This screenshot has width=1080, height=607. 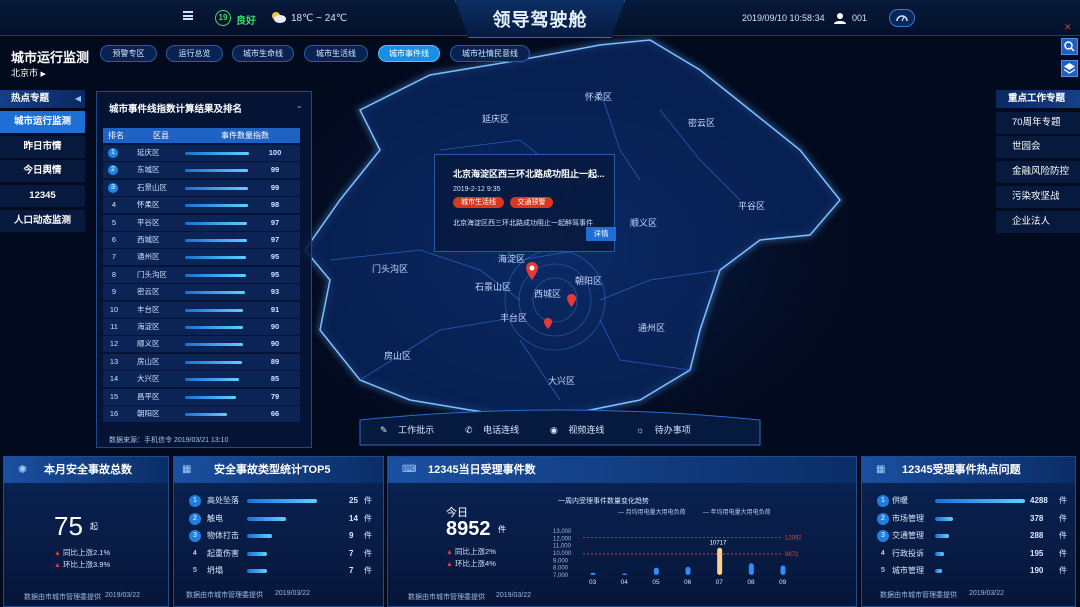 What do you see at coordinates (275, 205) in the screenshot?
I see `index-value: 98` at bounding box center [275, 205].